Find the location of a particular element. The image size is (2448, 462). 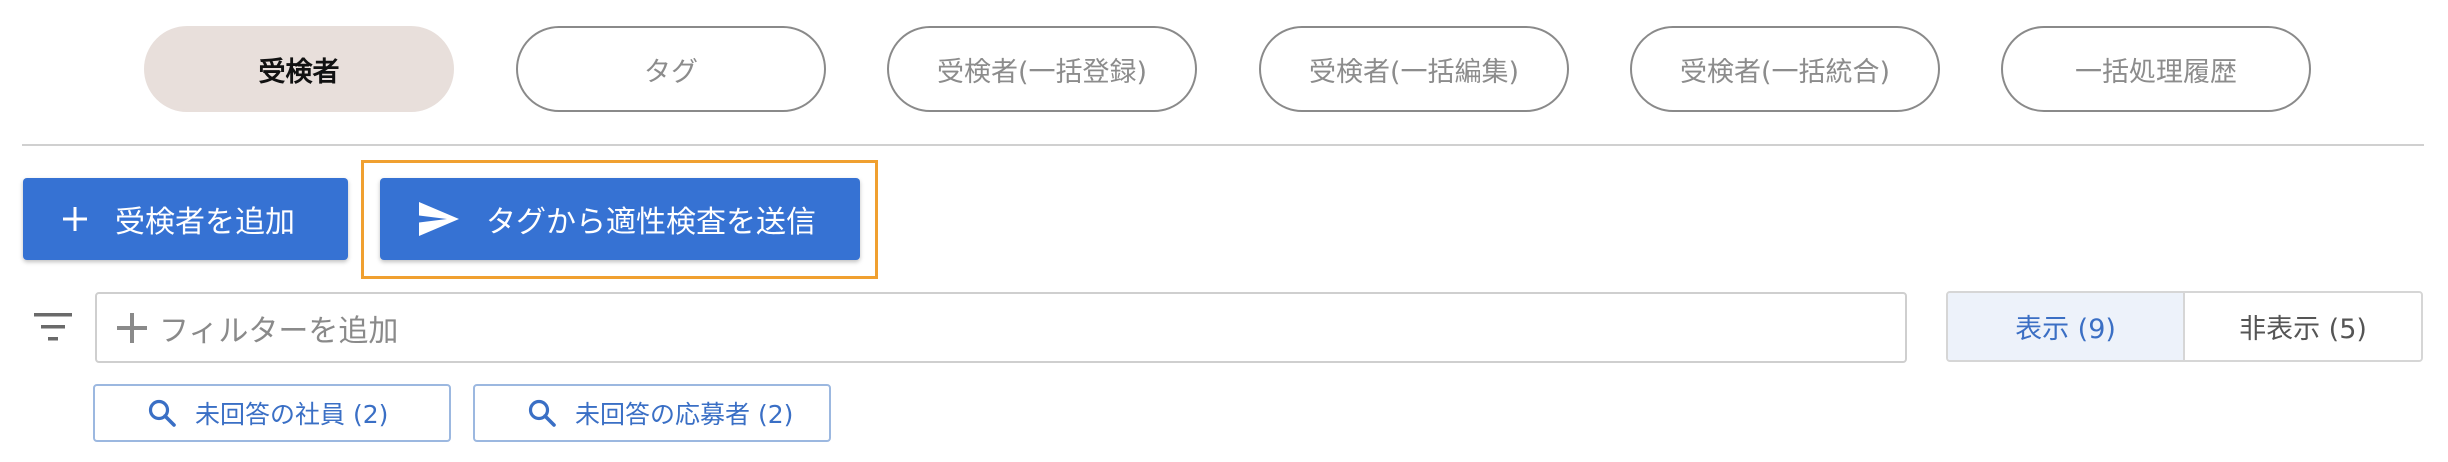

tab-bulk-edit: 受検者(一括編集) is located at coordinates (1414, 69).